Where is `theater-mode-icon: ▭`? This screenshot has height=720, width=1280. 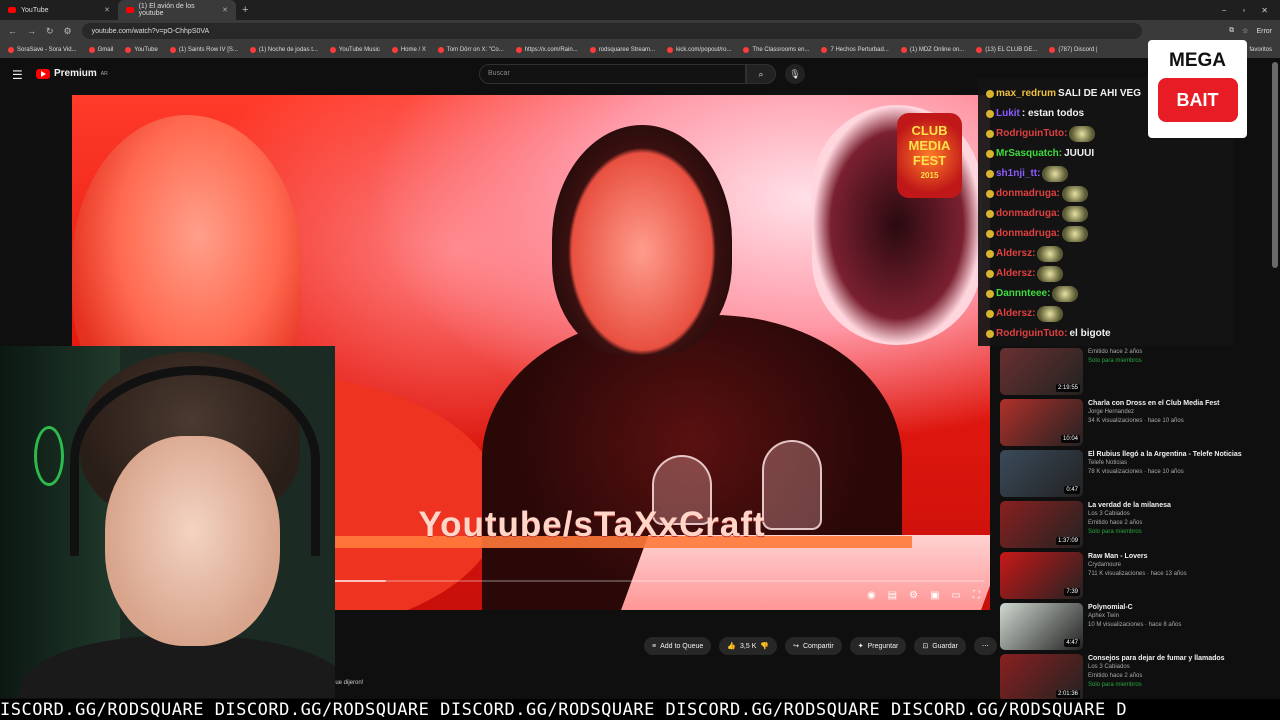 theater-mode-icon: ▭ is located at coordinates (956, 595).